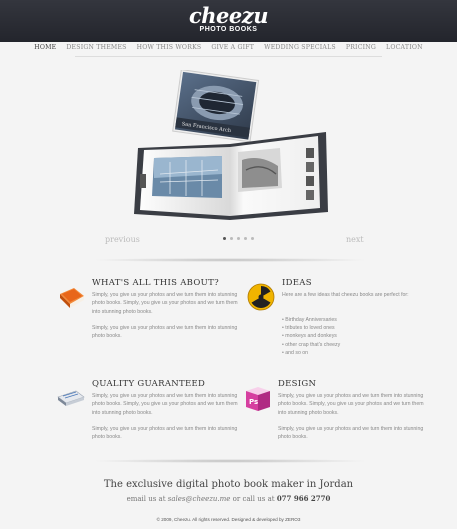 Image resolution: width=457 pixels, height=529 pixels. Describe the element at coordinates (355, 239) in the screenshot. I see `slider-next: next` at that location.